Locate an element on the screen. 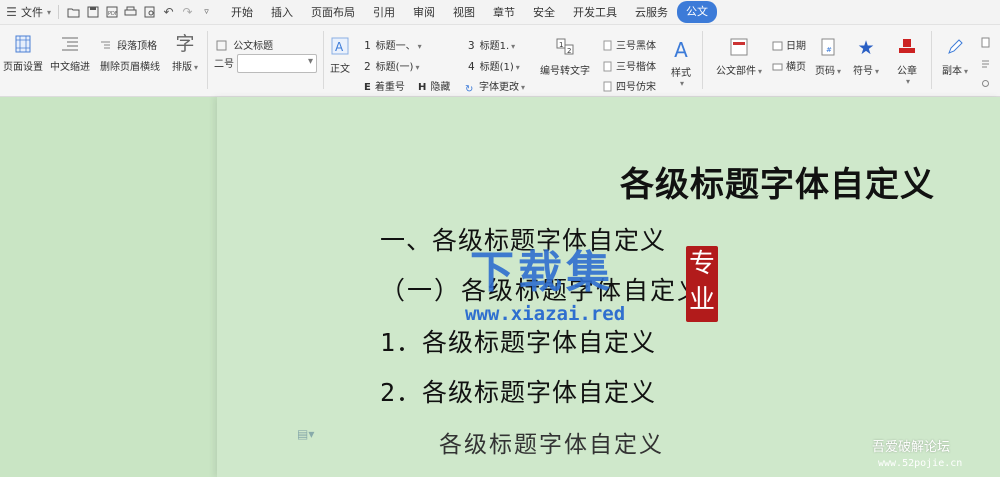 Image resolution: width=1000 pixels, height=477 pixels. date-button: 日期 is located at coordinates (789, 44).